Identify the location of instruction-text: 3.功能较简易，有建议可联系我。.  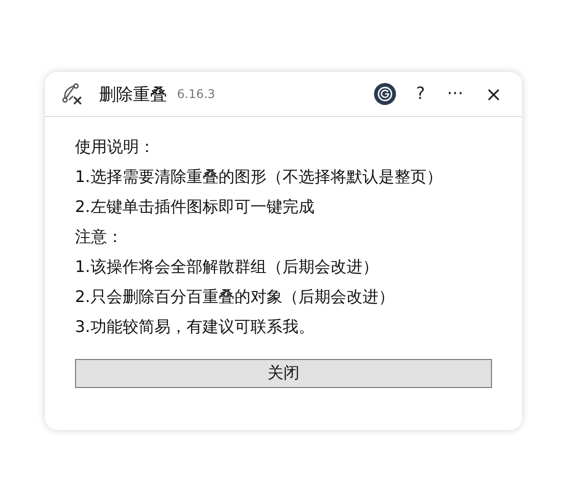
(195, 327).